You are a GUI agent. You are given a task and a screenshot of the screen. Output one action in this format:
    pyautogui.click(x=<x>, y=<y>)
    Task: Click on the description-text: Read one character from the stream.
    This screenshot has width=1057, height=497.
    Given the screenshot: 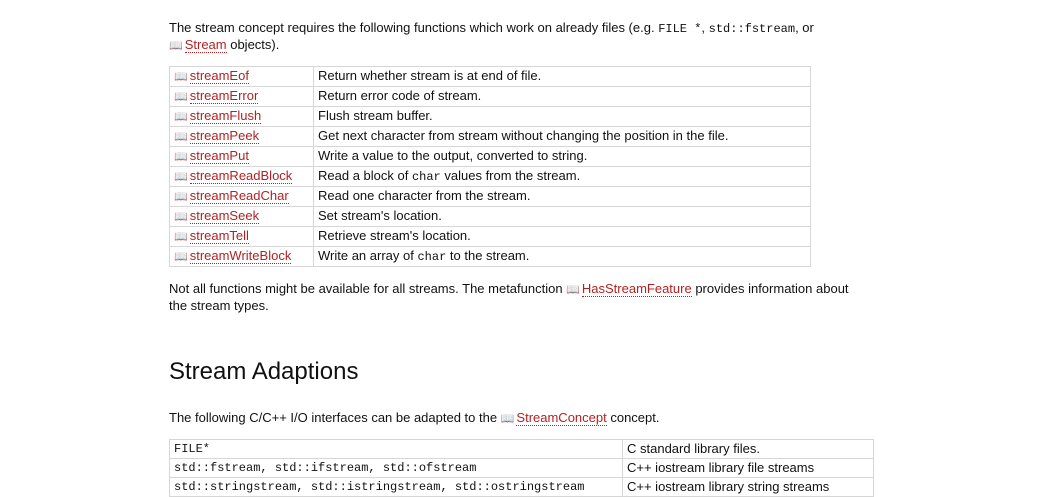 What is the action you would take?
    pyautogui.click(x=424, y=195)
    